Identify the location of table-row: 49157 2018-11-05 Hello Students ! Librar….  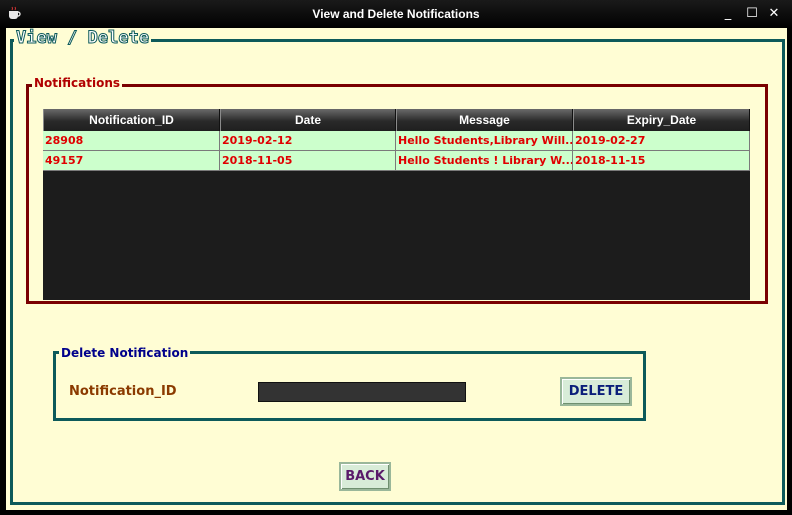
(396, 161).